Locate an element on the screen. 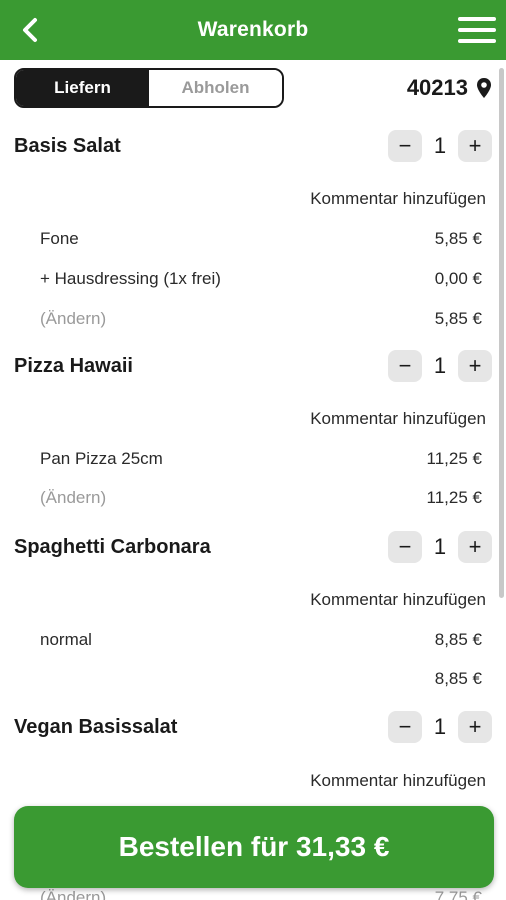  menu-button is located at coordinates (477, 30).